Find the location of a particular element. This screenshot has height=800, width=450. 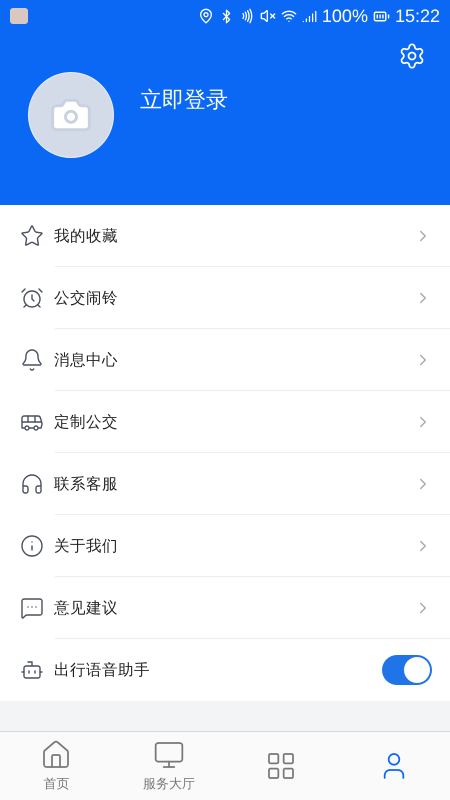

menu-item: 我的收藏 is located at coordinates (225, 236).